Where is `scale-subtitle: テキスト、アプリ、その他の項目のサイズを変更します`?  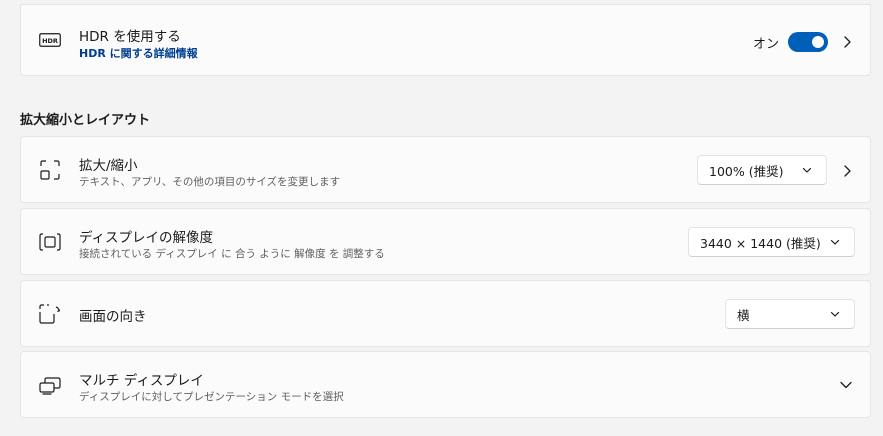 scale-subtitle: テキスト、アプリ、その他の項目のサイズを変更します is located at coordinates (210, 182).